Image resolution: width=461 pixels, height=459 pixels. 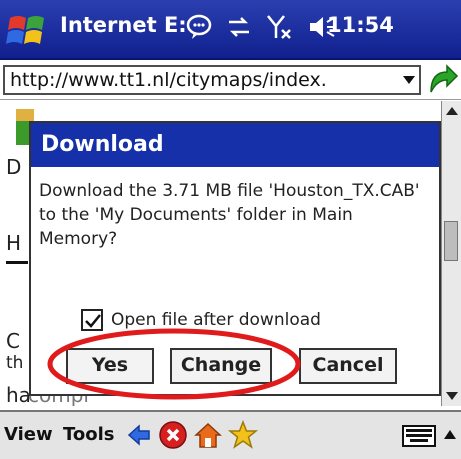 What do you see at coordinates (442, 79) in the screenshot?
I see `go-arrow-icon` at bounding box center [442, 79].